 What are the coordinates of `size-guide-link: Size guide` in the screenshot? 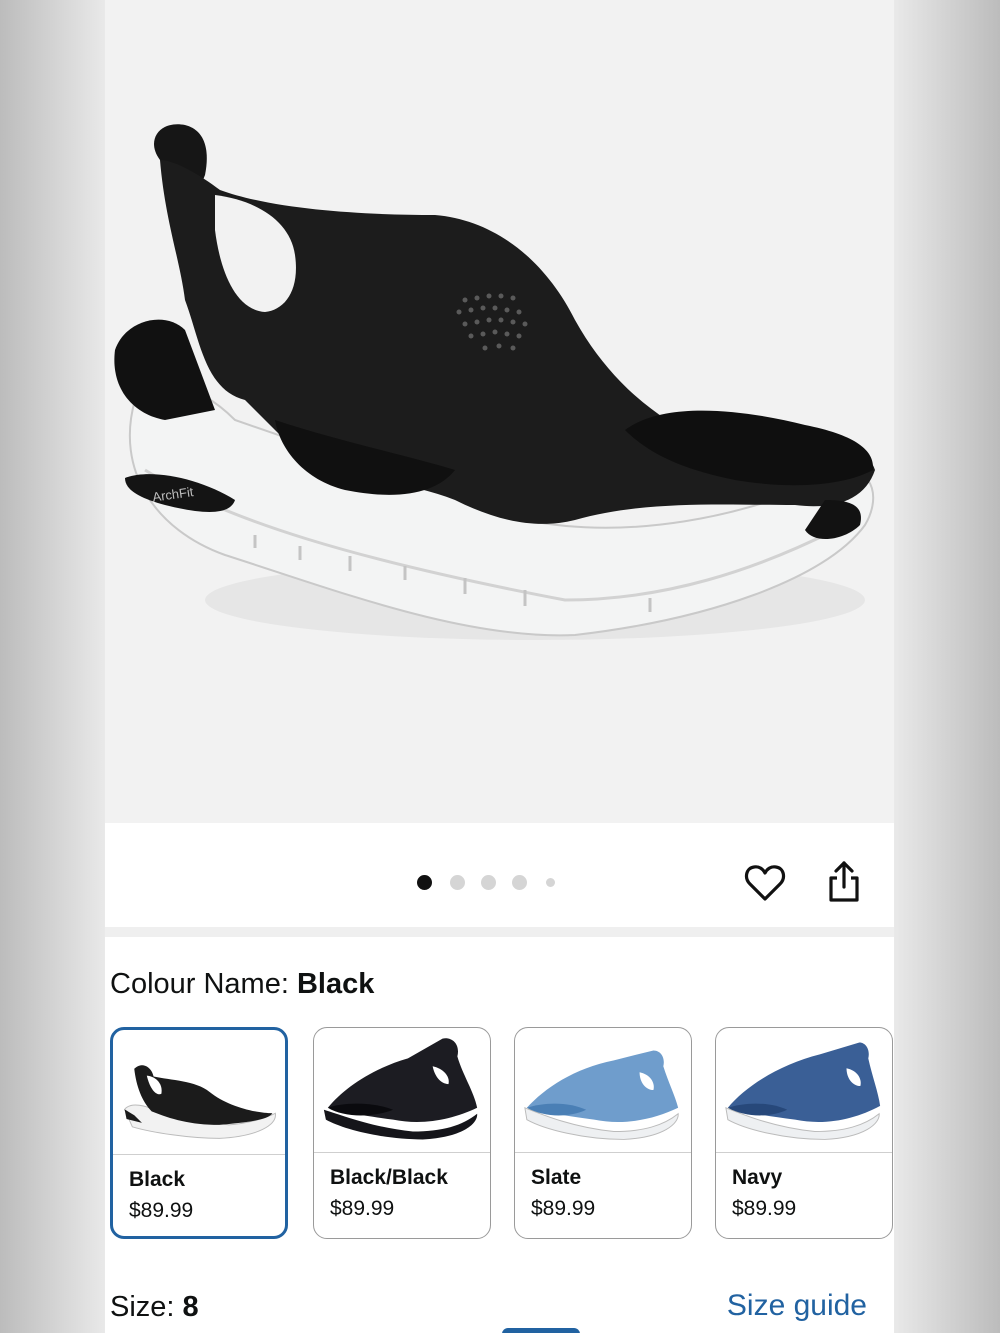 It's located at (797, 1306).